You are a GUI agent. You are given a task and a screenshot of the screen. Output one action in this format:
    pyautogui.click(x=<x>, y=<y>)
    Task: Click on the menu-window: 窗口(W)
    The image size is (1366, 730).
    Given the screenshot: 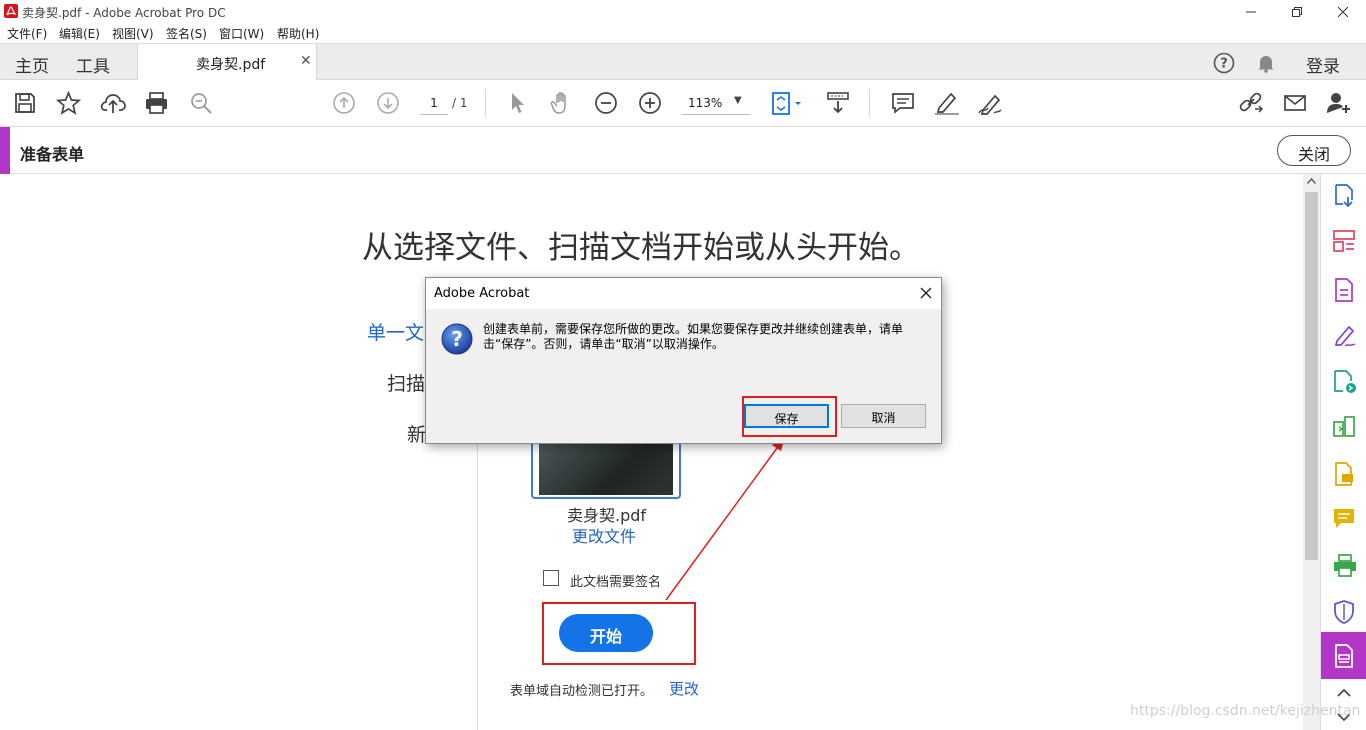 What is the action you would take?
    pyautogui.click(x=241, y=33)
    